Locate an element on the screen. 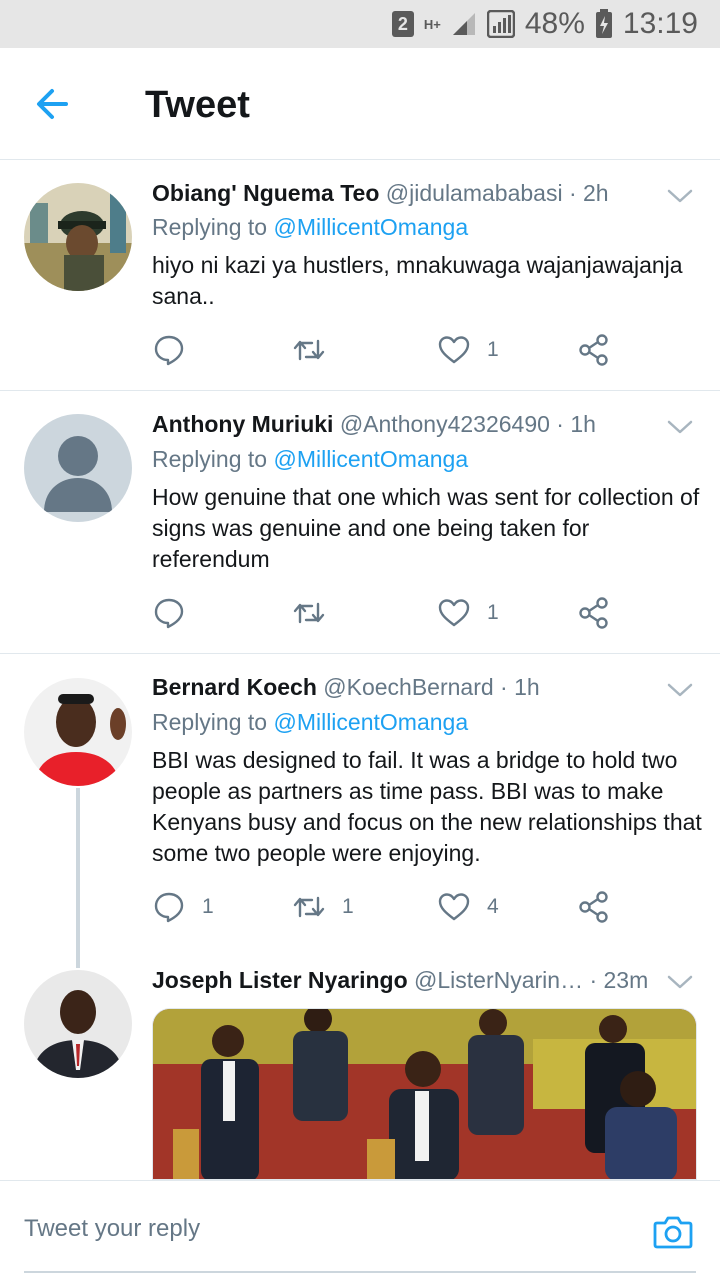 This screenshot has height=1280, width=720. retweet-button: 1 is located at coordinates (323, 907).